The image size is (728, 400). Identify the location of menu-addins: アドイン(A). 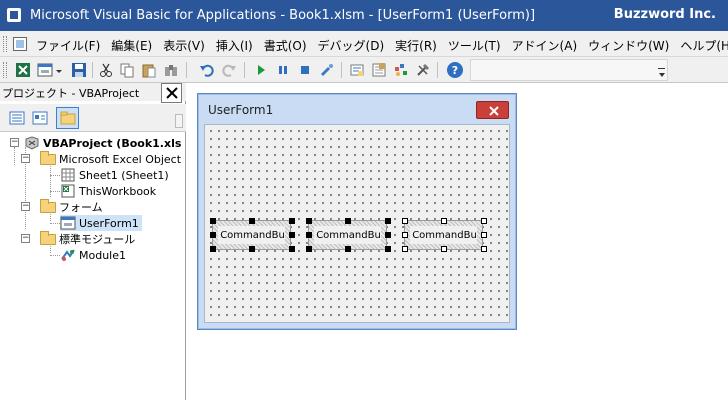
(545, 45).